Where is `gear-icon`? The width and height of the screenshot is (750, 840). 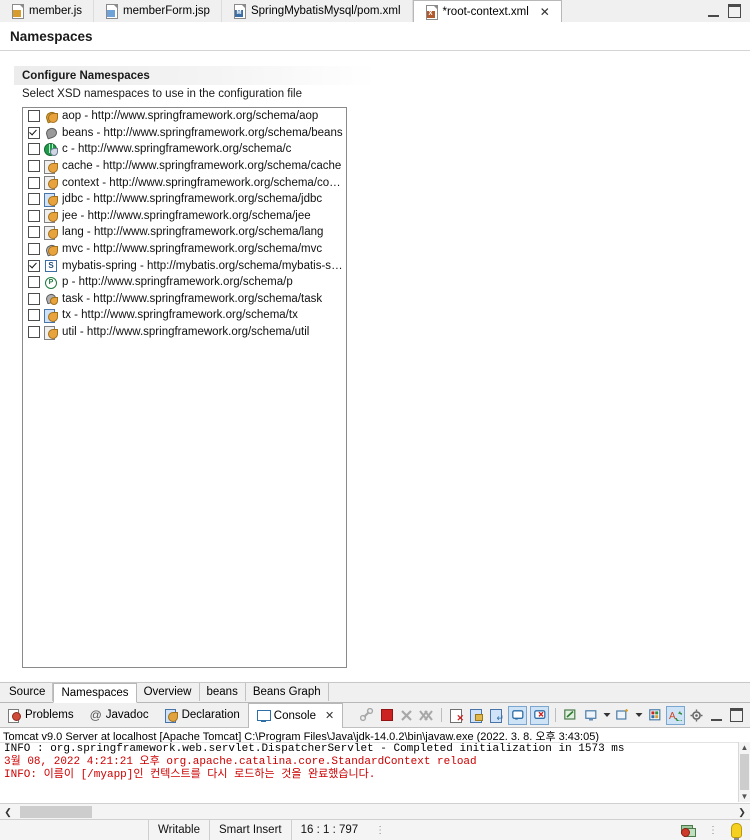
gear-icon is located at coordinates (696, 715).